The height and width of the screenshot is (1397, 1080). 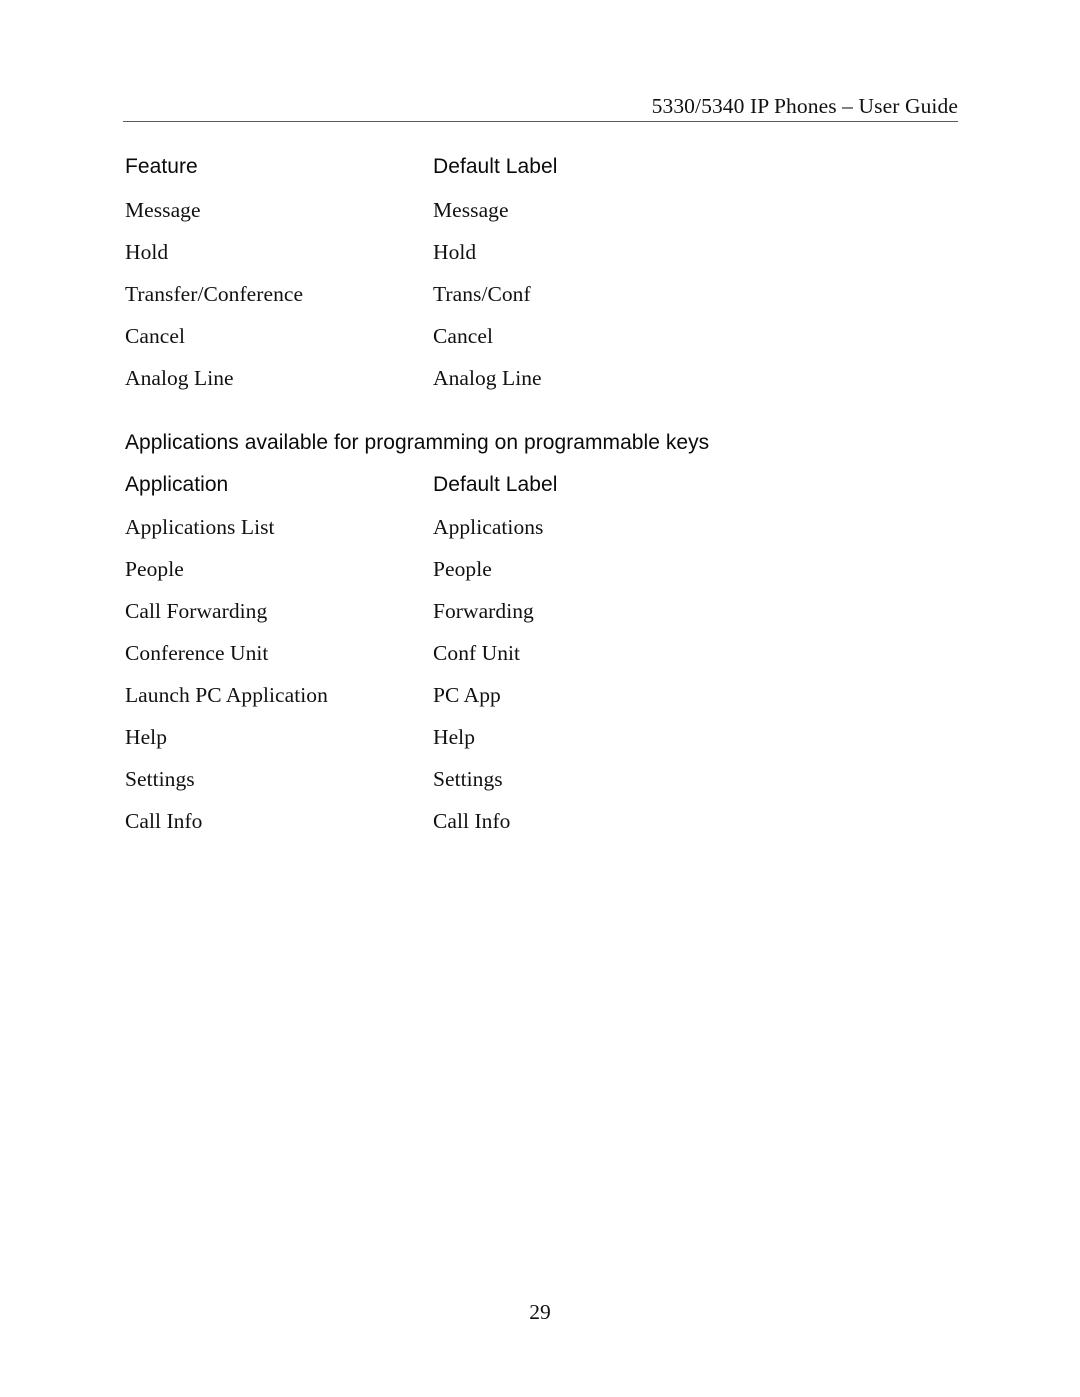 What do you see at coordinates (540, 121) in the screenshot?
I see `header-divider-rule` at bounding box center [540, 121].